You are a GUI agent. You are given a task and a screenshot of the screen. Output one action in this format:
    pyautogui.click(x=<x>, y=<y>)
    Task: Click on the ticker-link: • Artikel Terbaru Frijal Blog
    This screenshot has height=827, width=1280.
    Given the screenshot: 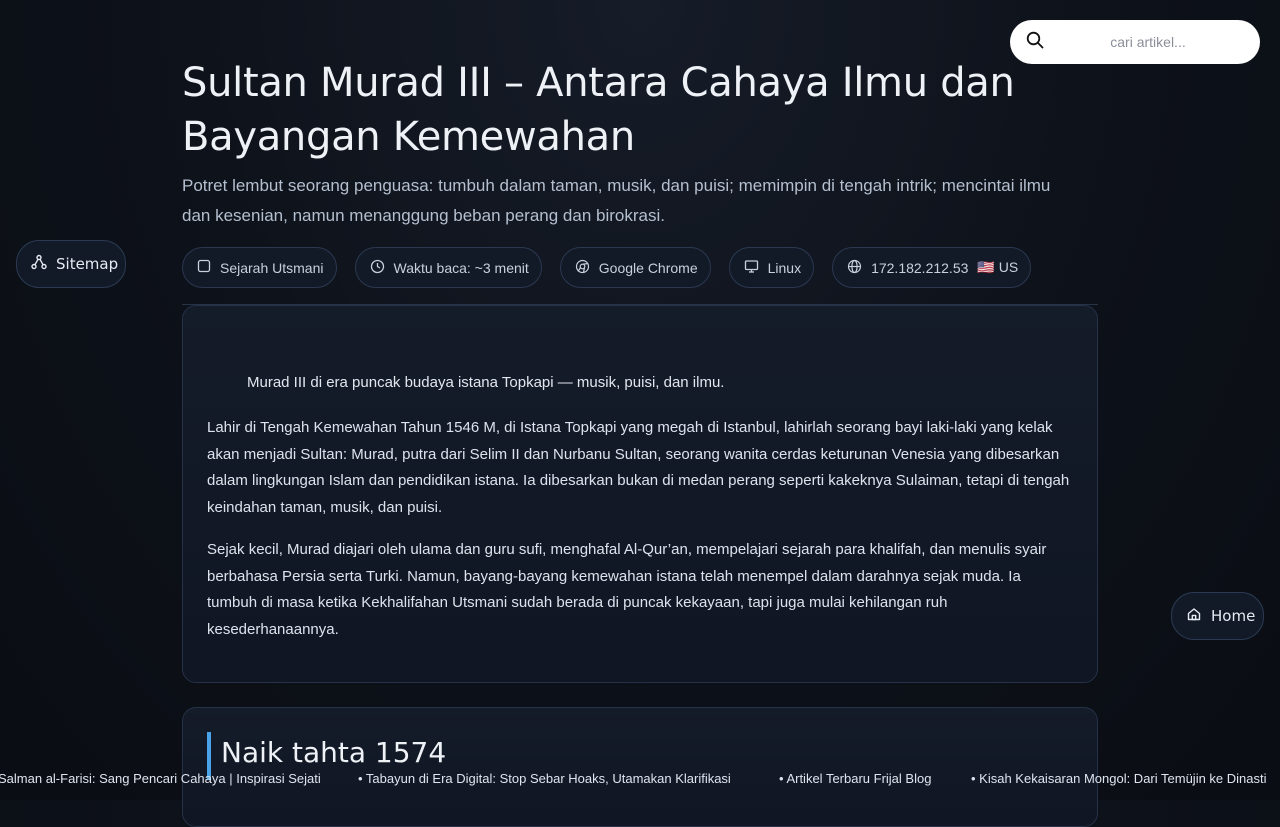 What is the action you would take?
    pyautogui.click(x=855, y=778)
    